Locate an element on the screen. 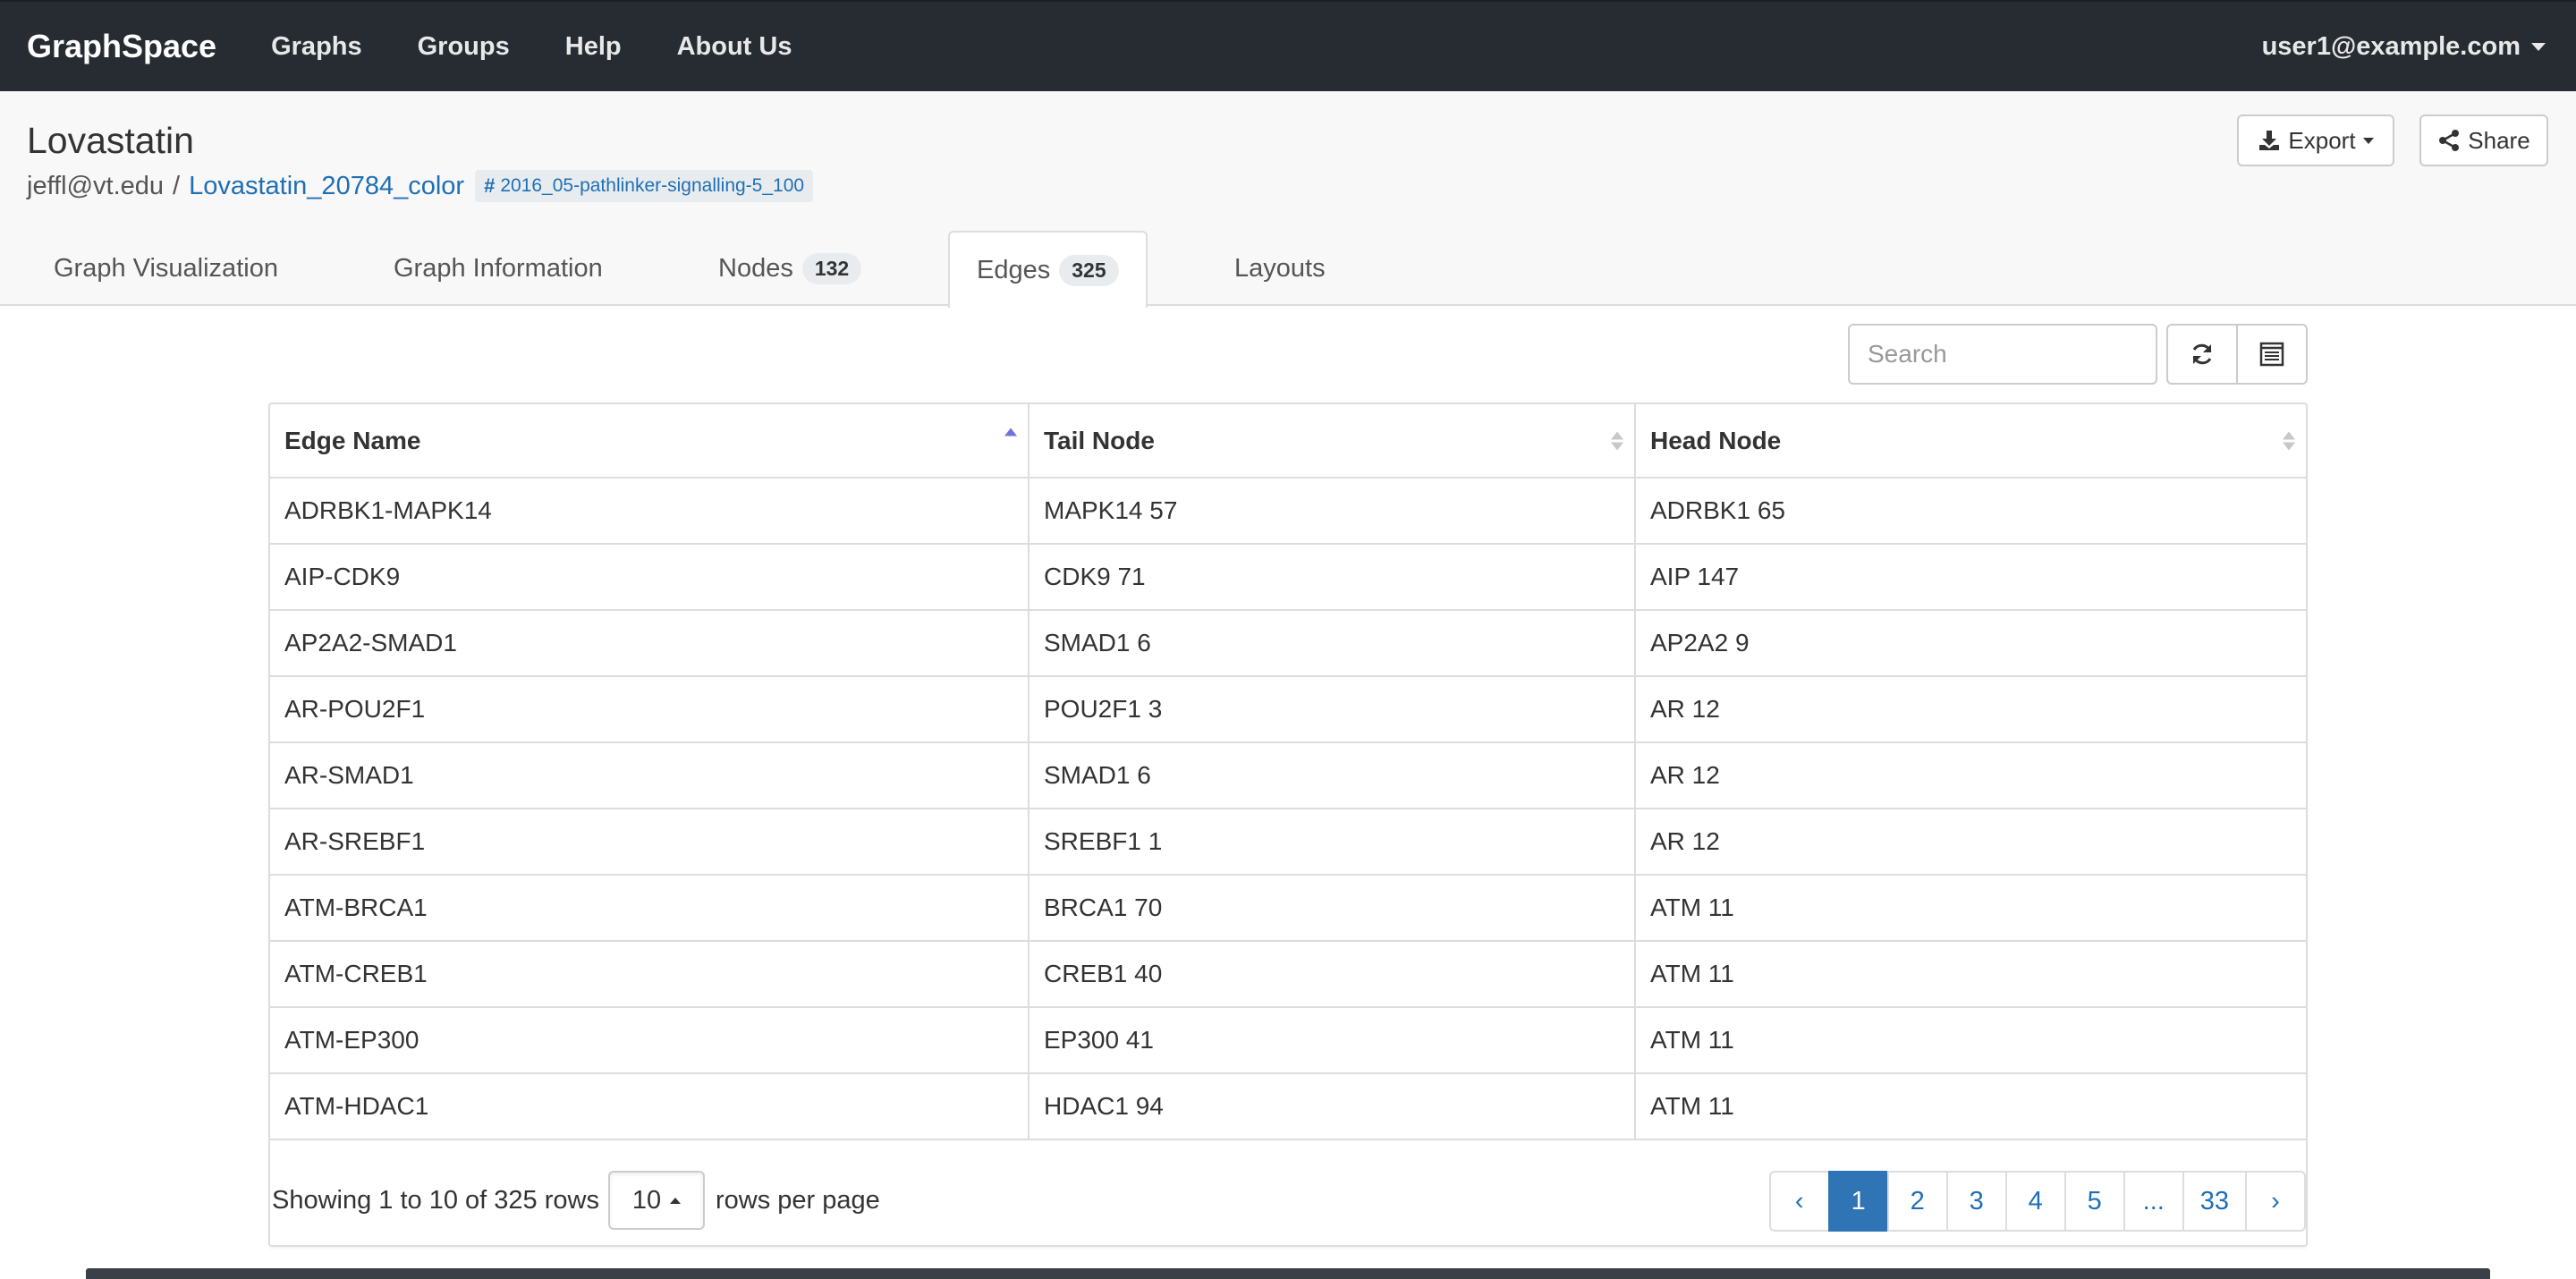 The width and height of the screenshot is (2576, 1279). edge-name-cell: ATM-EP300 is located at coordinates (650, 1041).